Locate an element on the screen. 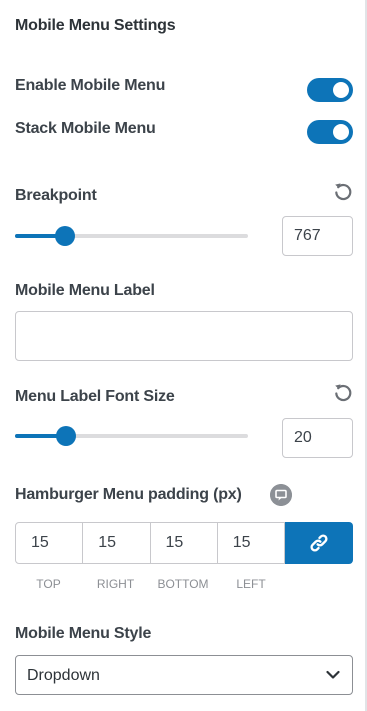 The image size is (367, 711). padding-bottom-caption: BOTTOM is located at coordinates (183, 584).